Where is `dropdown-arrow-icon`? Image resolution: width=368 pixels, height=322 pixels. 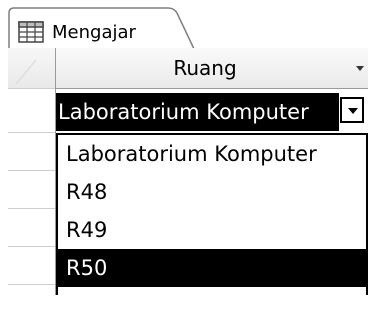
dropdown-arrow-icon is located at coordinates (360, 68).